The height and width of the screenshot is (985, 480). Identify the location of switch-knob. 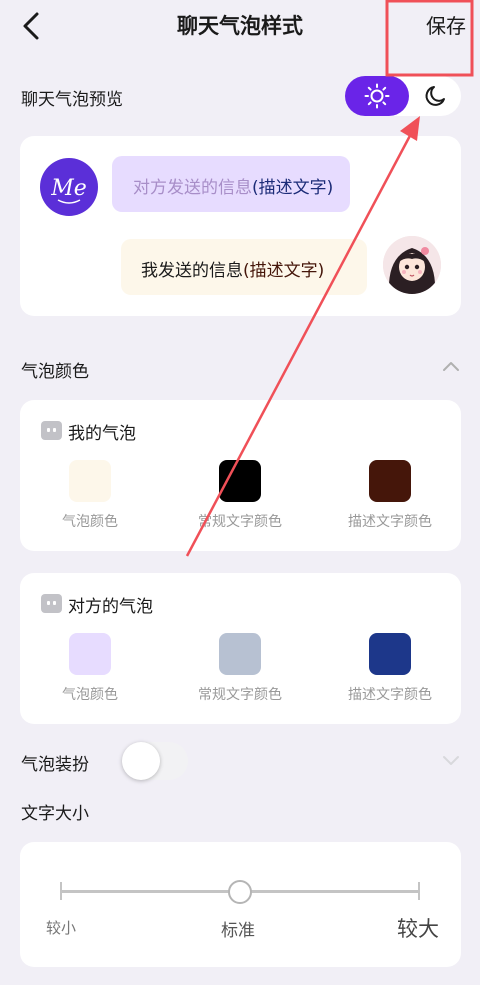
(141, 761).